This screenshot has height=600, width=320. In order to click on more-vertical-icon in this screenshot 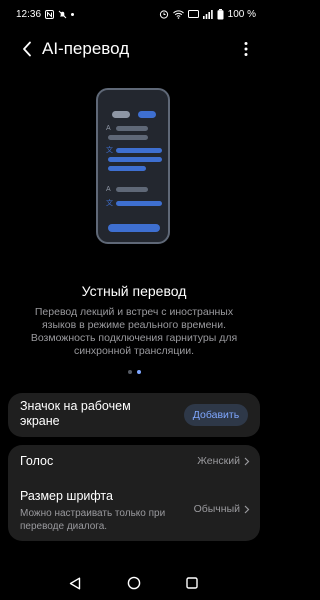, I will do `click(246, 49)`.